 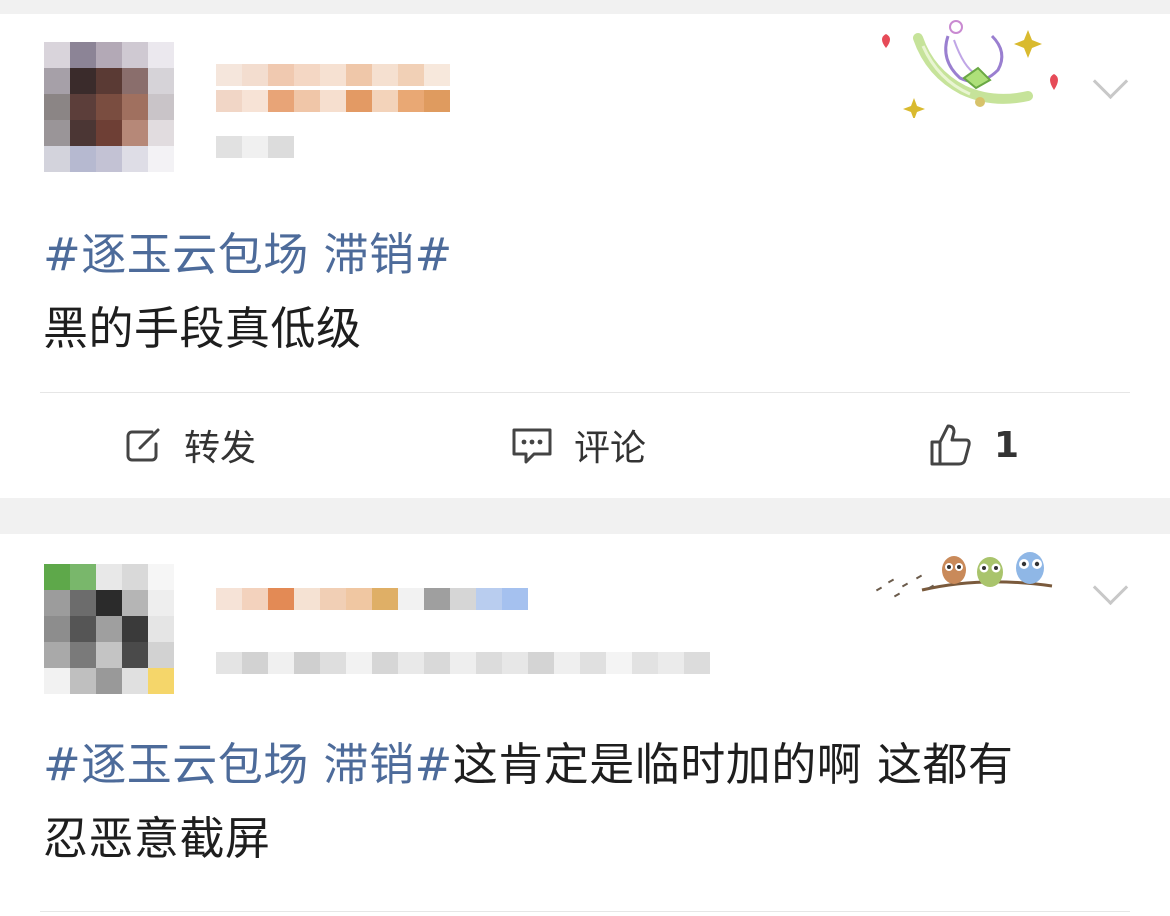 What do you see at coordinates (733, 764) in the screenshot?
I see `post-body: 这肯定是临时加的啊 这都有` at bounding box center [733, 764].